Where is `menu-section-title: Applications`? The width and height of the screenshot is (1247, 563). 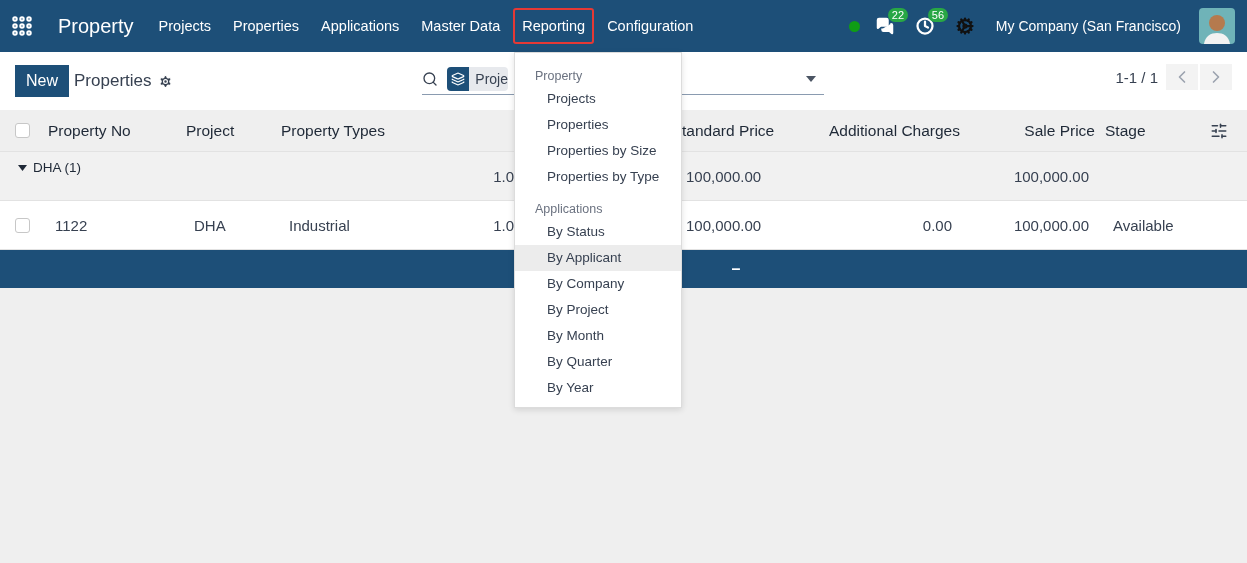
menu-section-title: Applications is located at coordinates (569, 209).